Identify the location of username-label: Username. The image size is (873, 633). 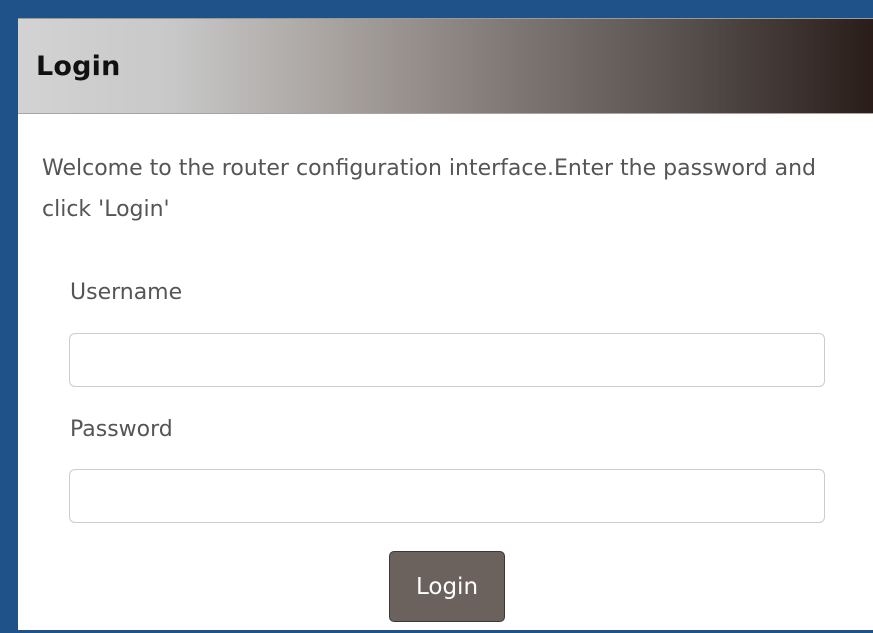
(126, 292).